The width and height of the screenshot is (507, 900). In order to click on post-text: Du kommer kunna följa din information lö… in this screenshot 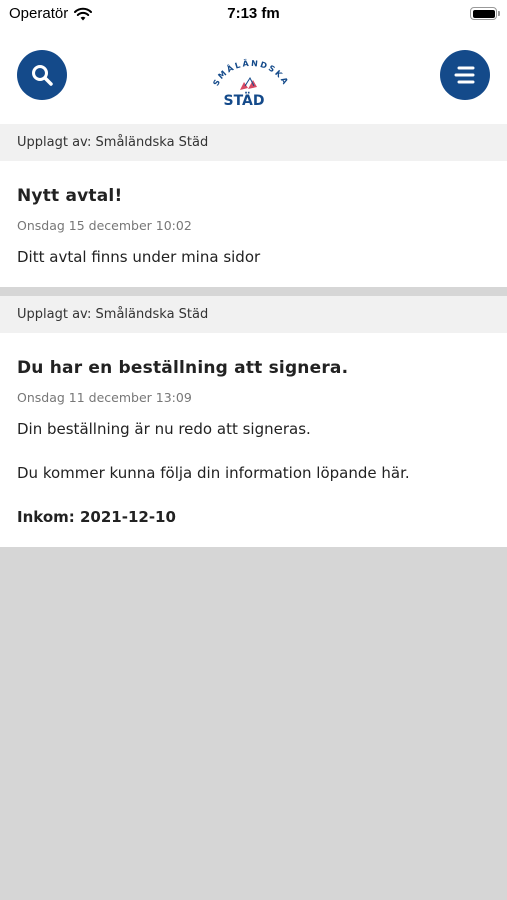, I will do `click(213, 473)`.